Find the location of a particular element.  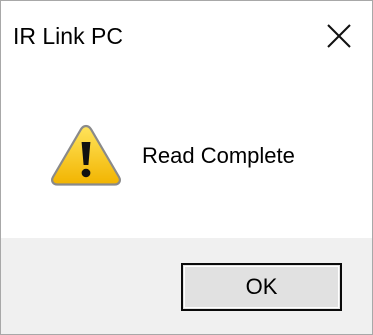

close-icon is located at coordinates (339, 36).